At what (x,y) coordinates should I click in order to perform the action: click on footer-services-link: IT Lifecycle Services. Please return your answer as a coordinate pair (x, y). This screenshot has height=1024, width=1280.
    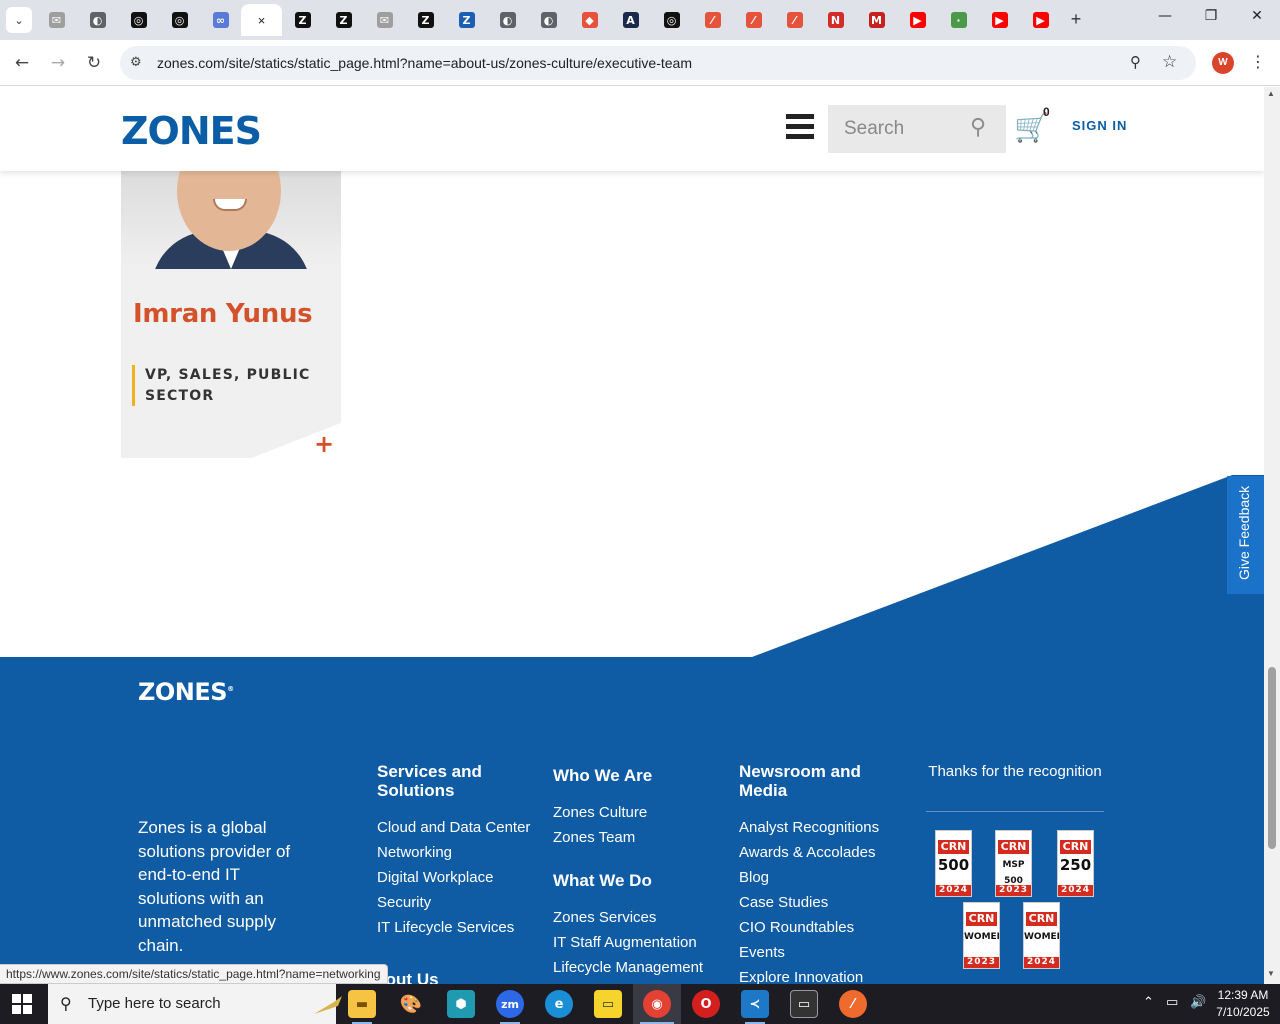
    Looking at the image, I should click on (459, 927).